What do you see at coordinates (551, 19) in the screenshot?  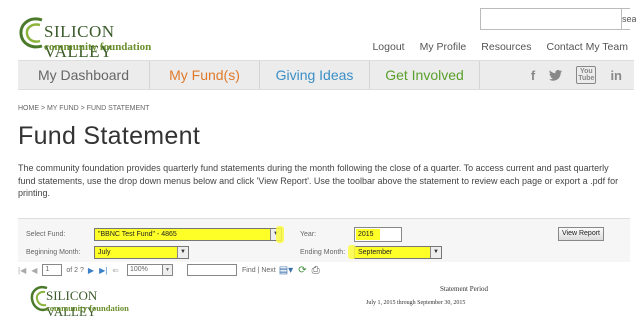 I see `search-input` at bounding box center [551, 19].